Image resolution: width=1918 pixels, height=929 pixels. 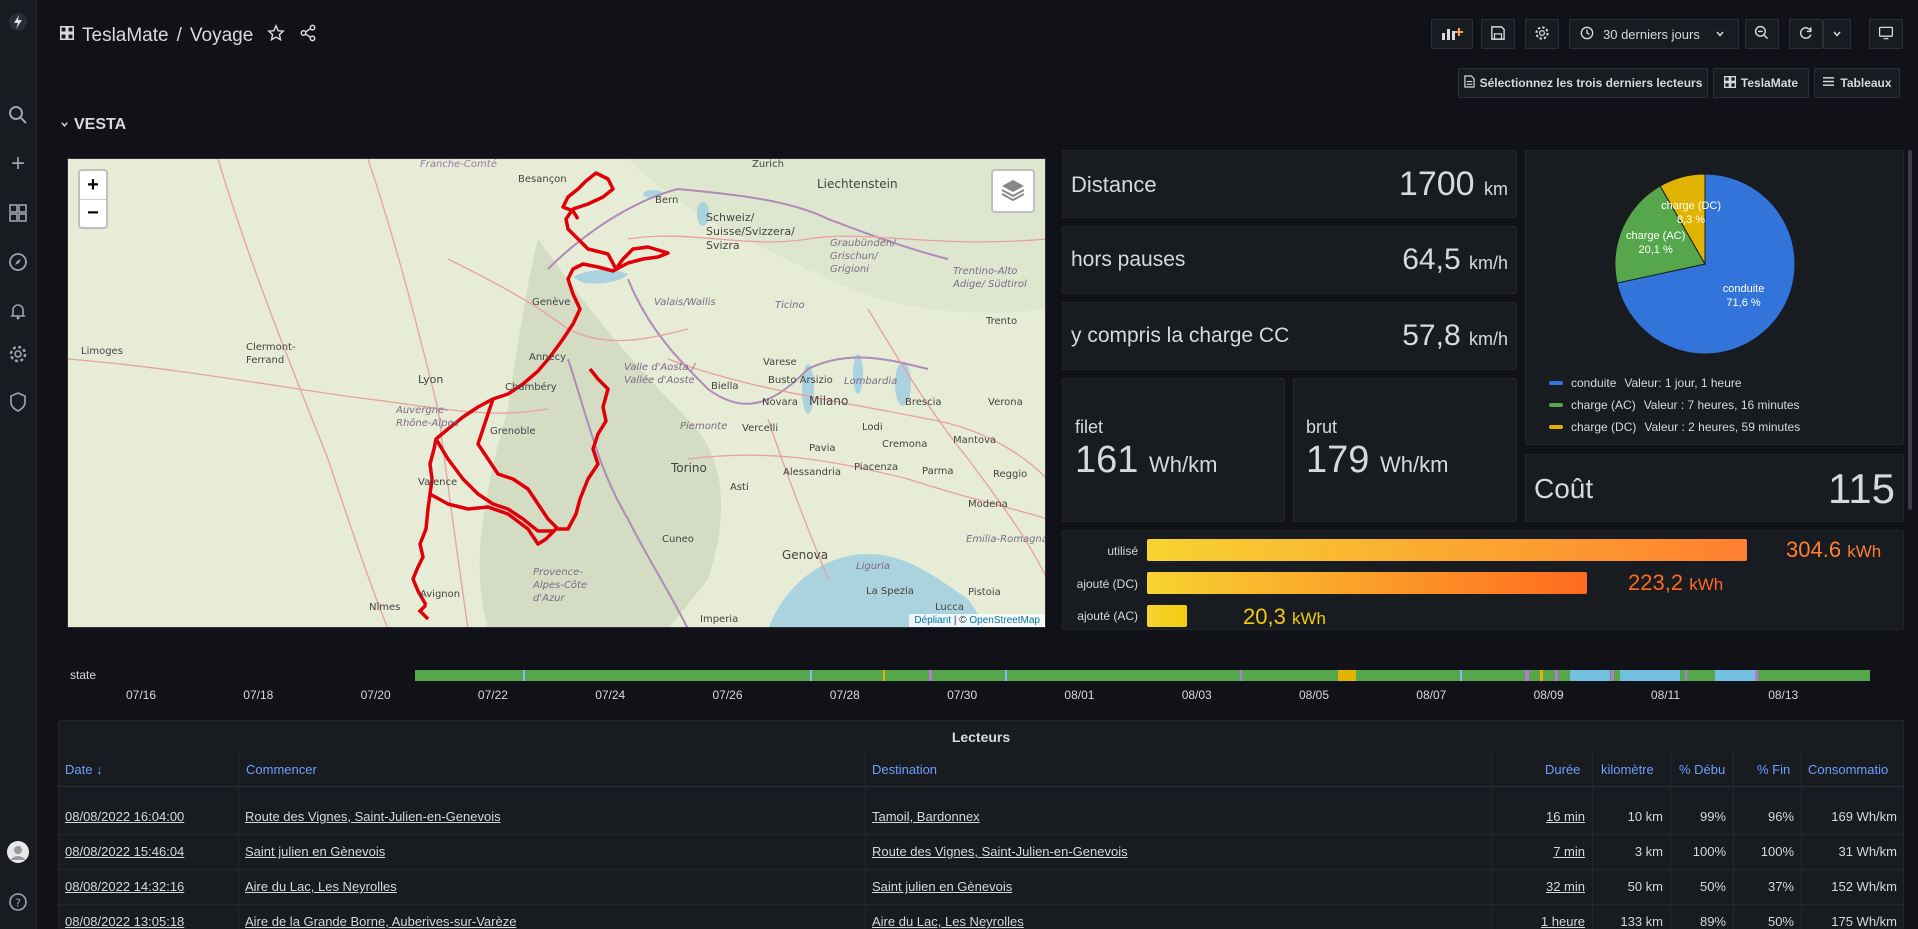 I want to click on scrollbar, so click(x=1910, y=330).